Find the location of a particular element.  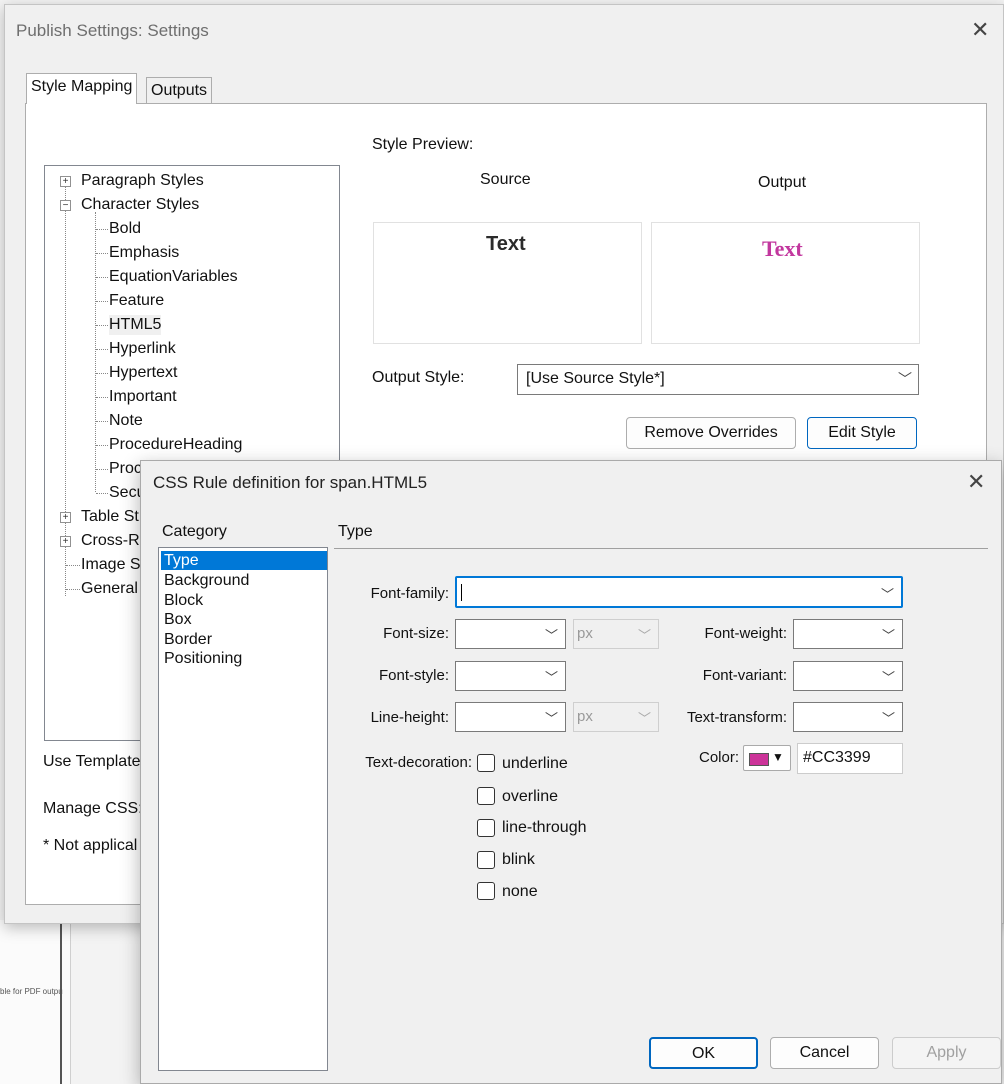

color-picker-button: ▼ is located at coordinates (767, 758).